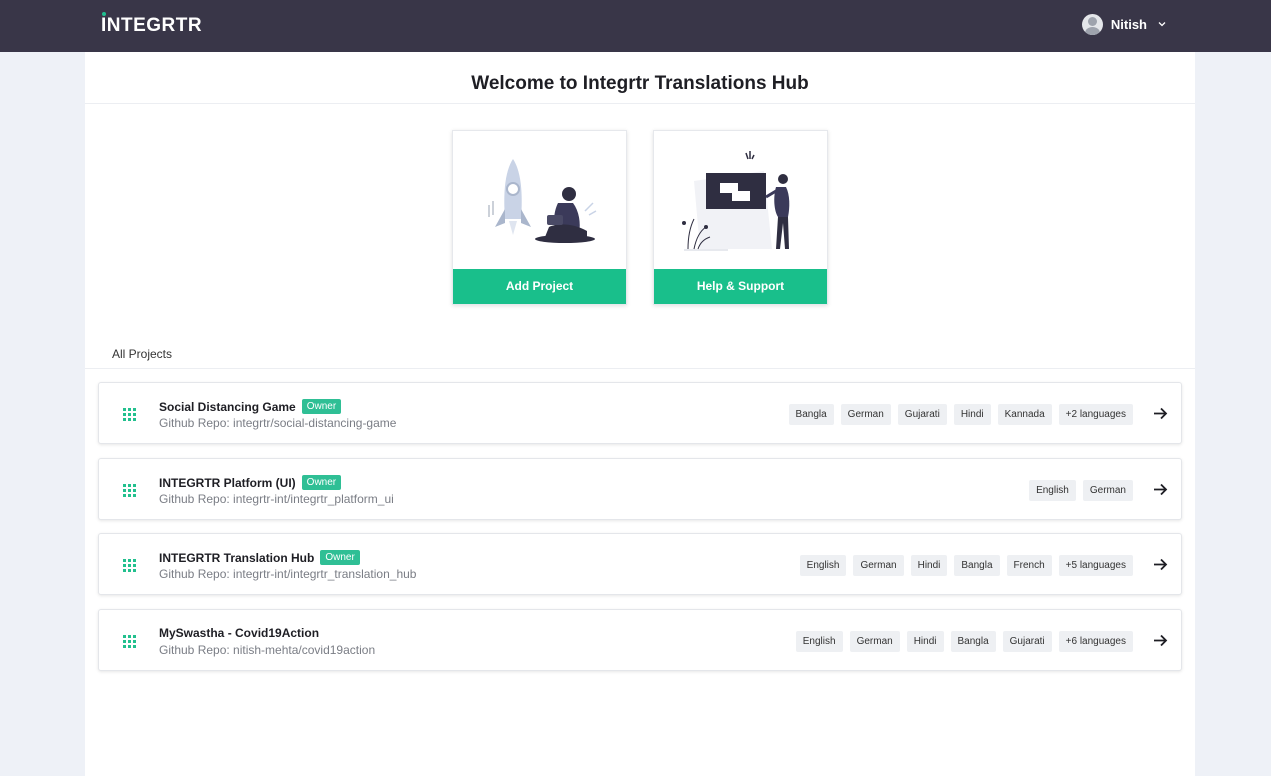 The width and height of the screenshot is (1271, 776). What do you see at coordinates (237, 557) in the screenshot?
I see `project-title: INTEGRTR Translation Hub` at bounding box center [237, 557].